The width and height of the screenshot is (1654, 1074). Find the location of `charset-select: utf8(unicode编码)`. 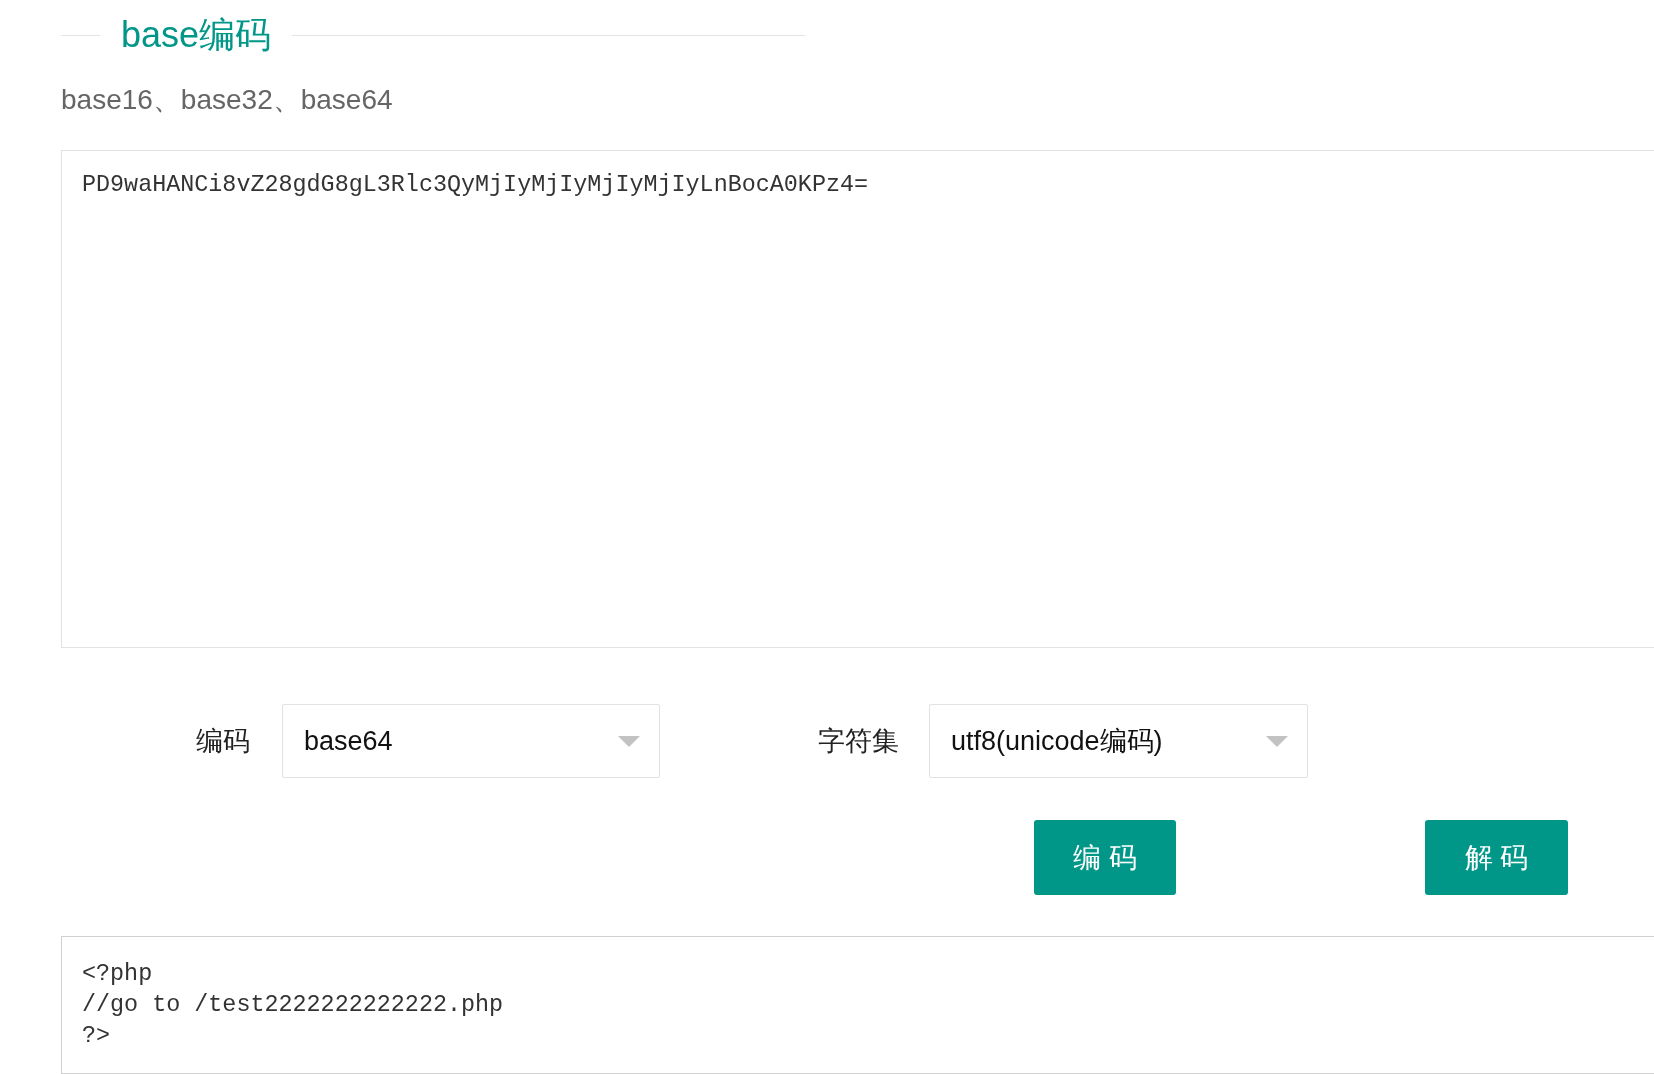

charset-select: utf8(unicode编码) is located at coordinates (1118, 741).